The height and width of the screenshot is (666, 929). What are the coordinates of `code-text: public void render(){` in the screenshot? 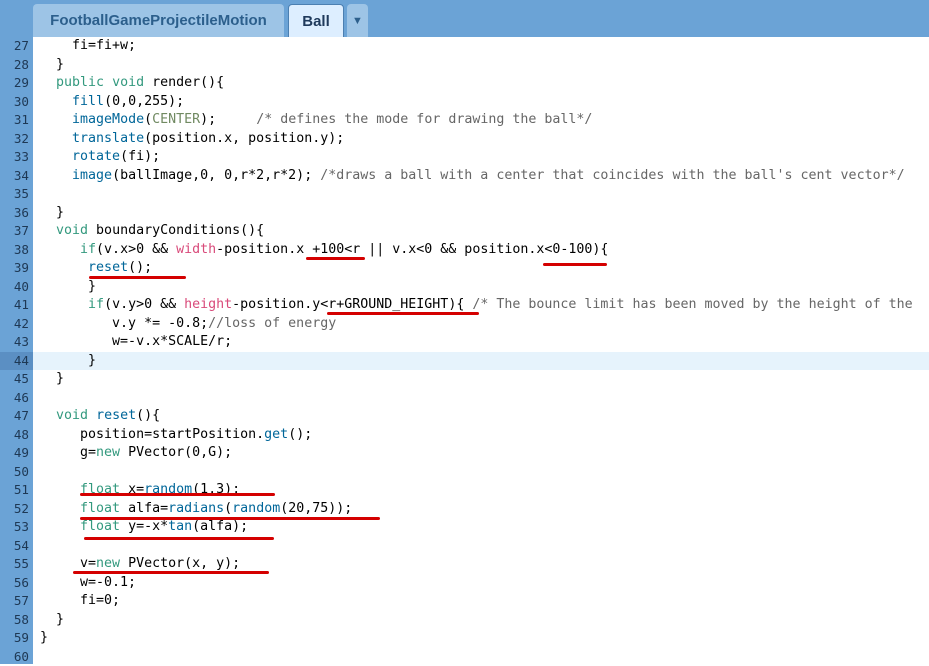 It's located at (132, 83).